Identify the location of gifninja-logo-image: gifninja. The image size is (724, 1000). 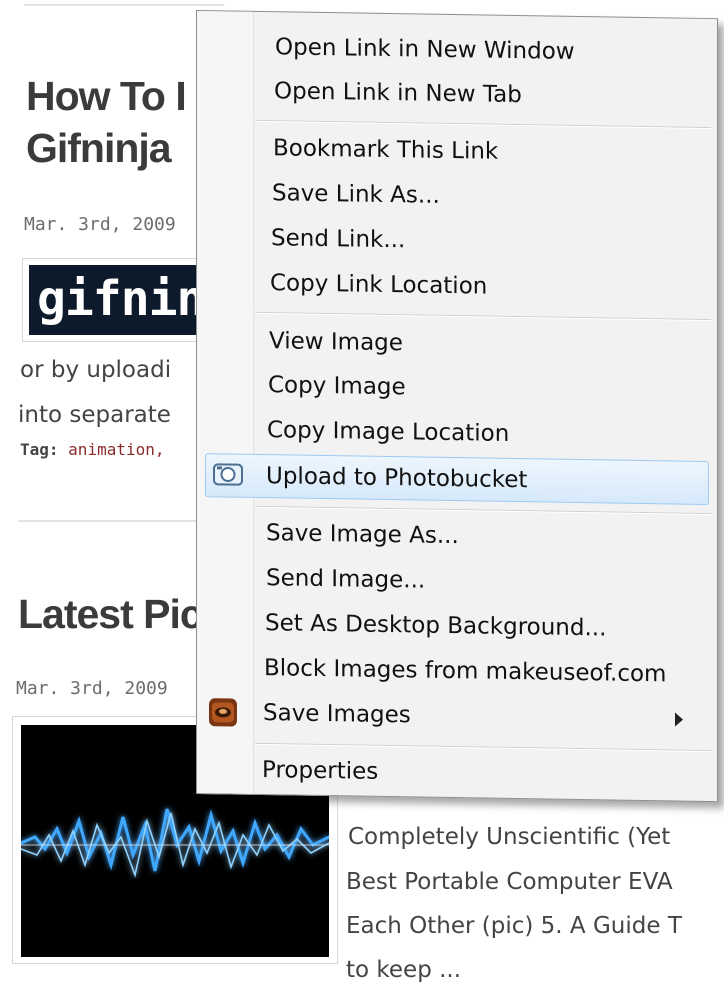
(123, 300).